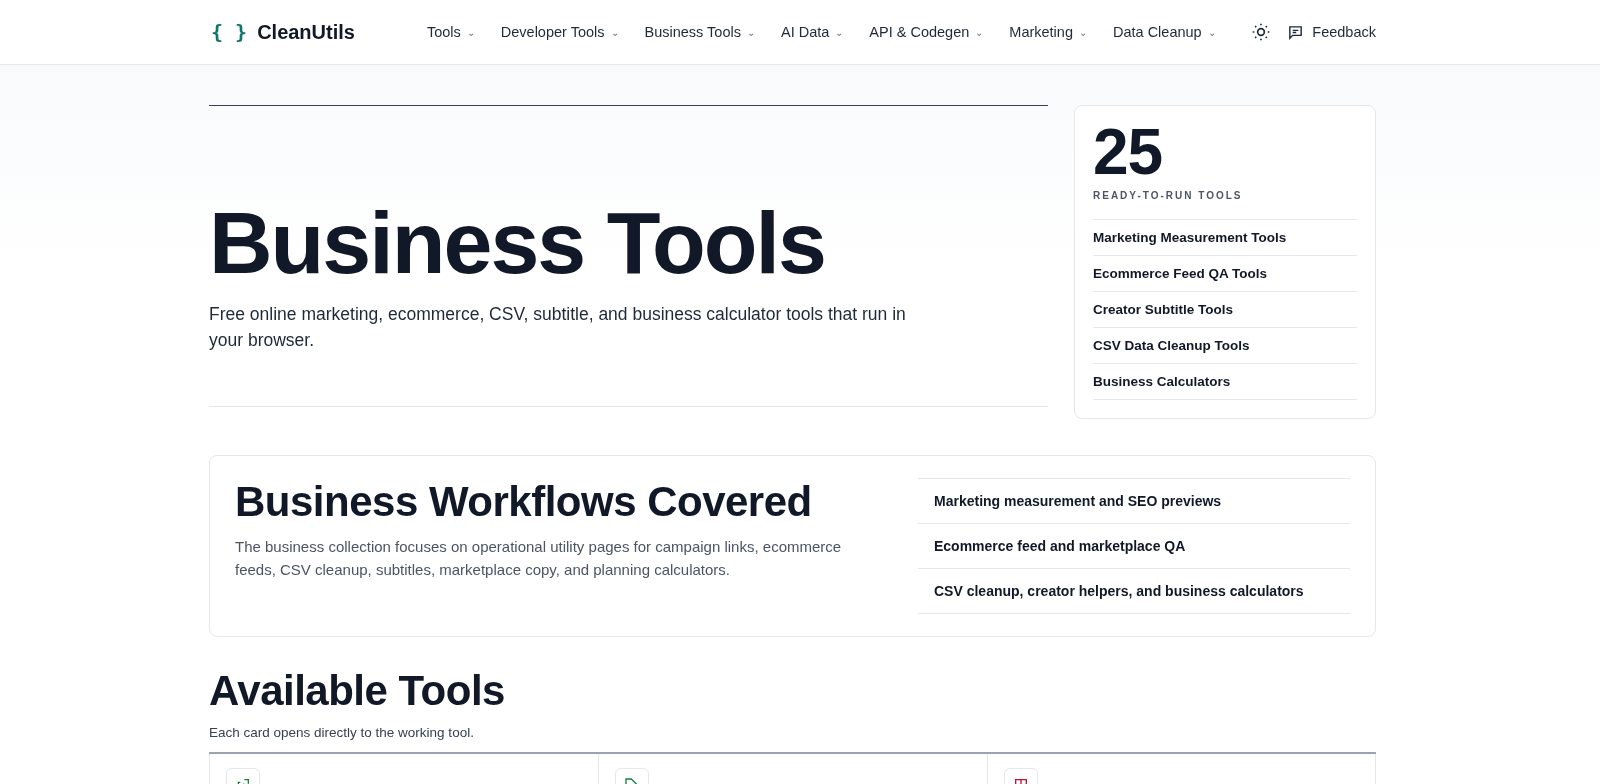  I want to click on workflow-item: Marketing measurement and SEO previews, so click(1134, 500).